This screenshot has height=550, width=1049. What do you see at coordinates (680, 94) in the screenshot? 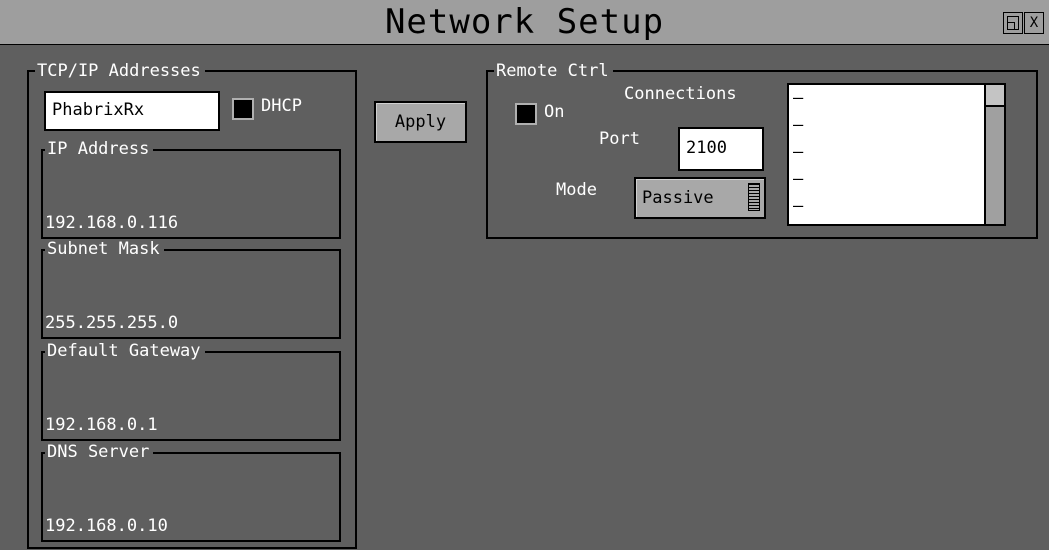
I see `connections-label: Connections` at bounding box center [680, 94].